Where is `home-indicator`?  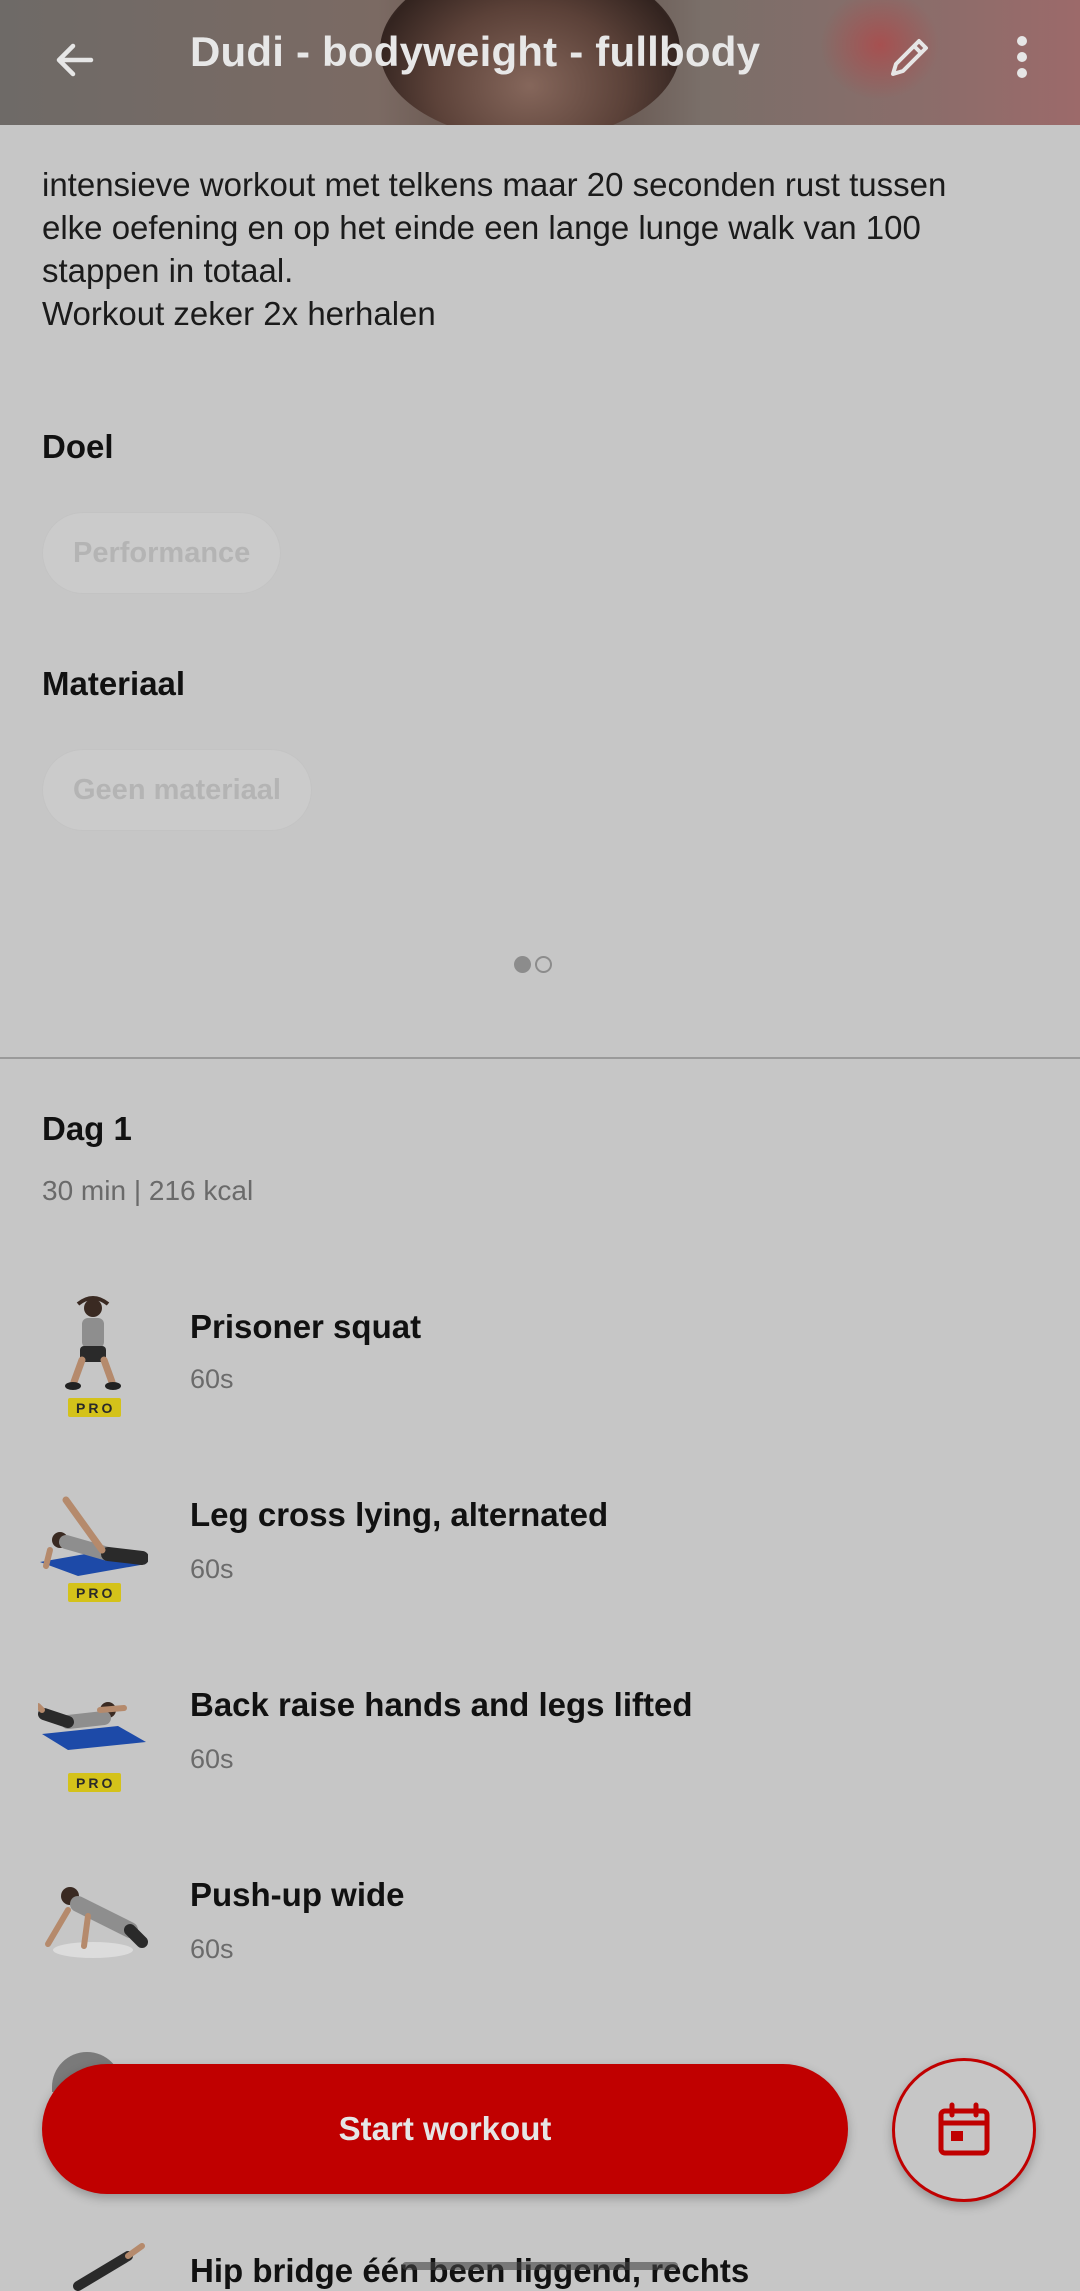
home-indicator is located at coordinates (540, 2266).